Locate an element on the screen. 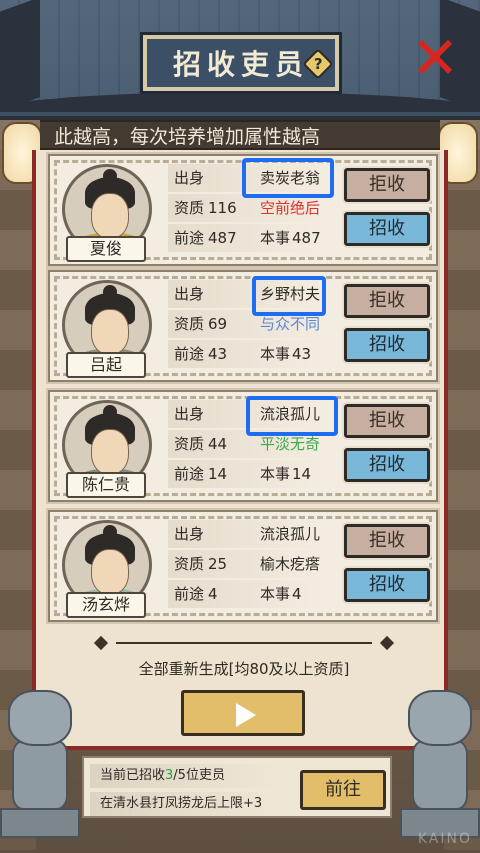 This screenshot has height=853, width=480. trait-value: 空前绝后 is located at coordinates (290, 208).